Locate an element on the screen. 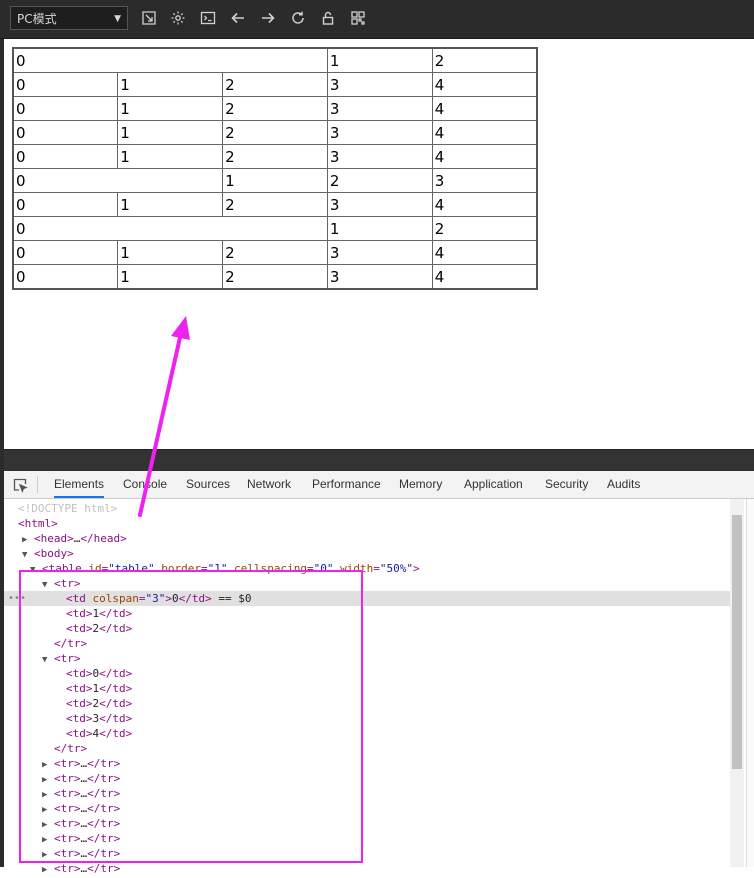 This screenshot has width=754, height=878. tab-audits: Audits is located at coordinates (623, 484).